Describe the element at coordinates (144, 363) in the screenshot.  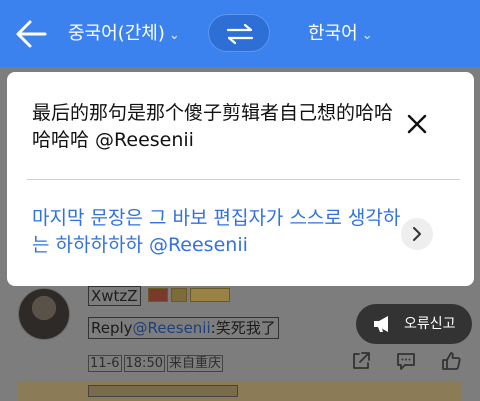
I see `comment-time: 18:50` at that location.